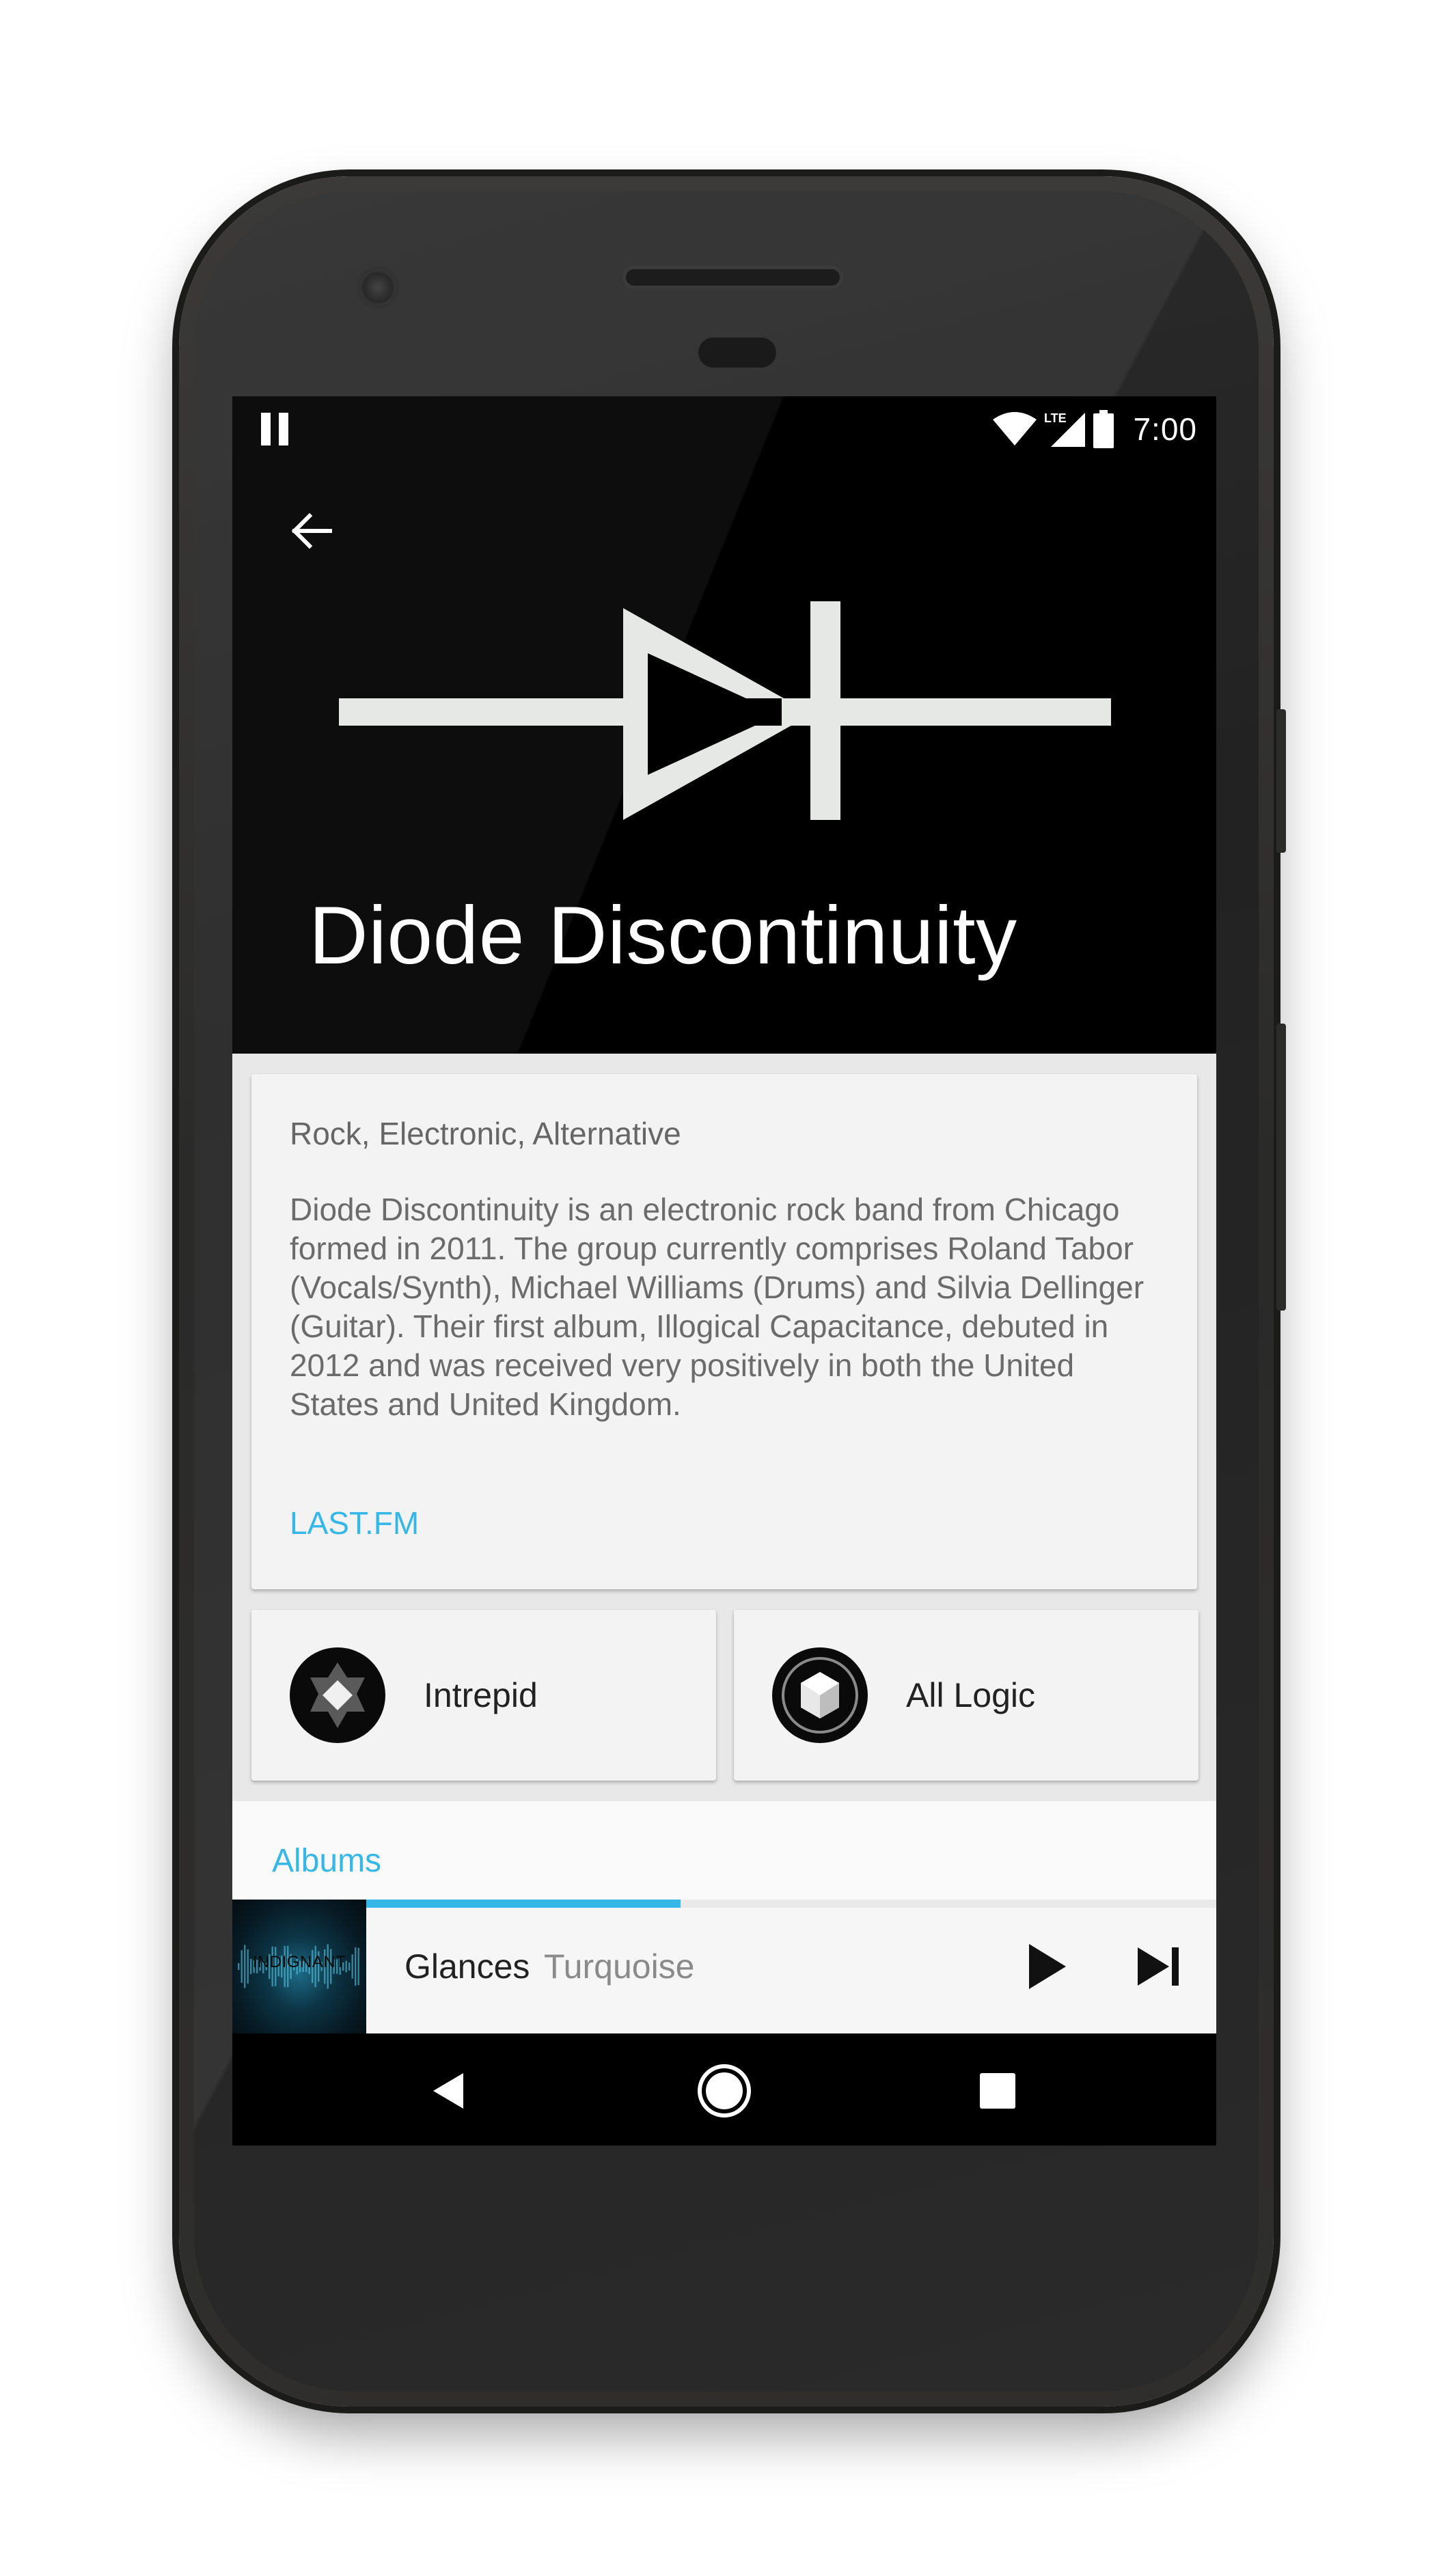 This screenshot has height=2576, width=1452. What do you see at coordinates (619, 1966) in the screenshot?
I see `now-playing-artist: Turquoise` at bounding box center [619, 1966].